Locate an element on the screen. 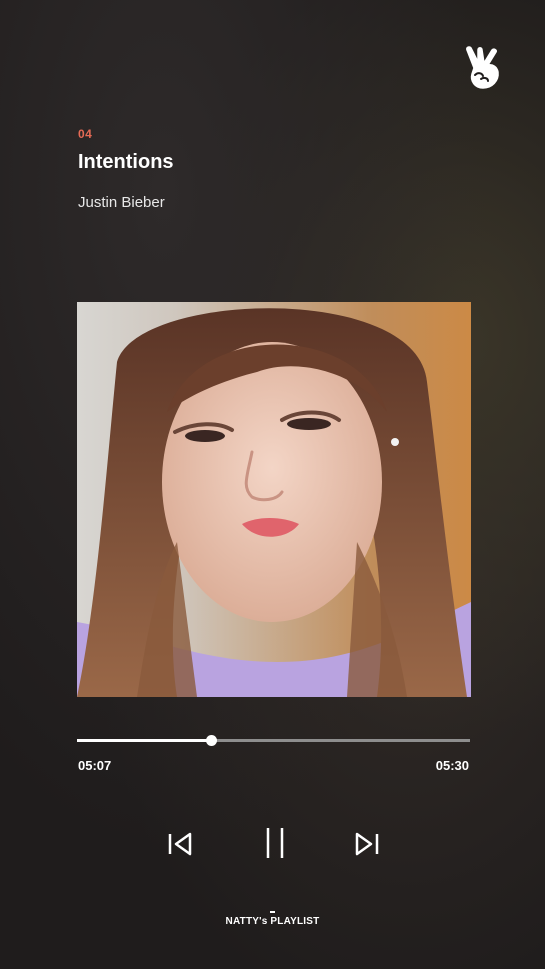  footer-divider is located at coordinates (272, 912).